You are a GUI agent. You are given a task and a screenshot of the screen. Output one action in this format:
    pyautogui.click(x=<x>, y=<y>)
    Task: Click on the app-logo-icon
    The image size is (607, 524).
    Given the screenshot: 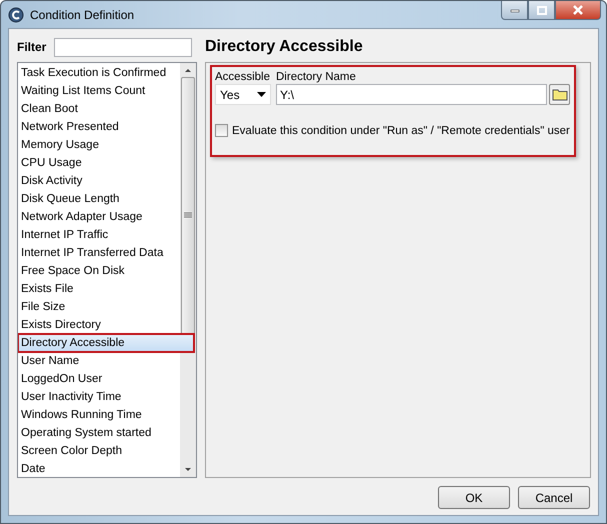 What is the action you would take?
    pyautogui.click(x=16, y=14)
    